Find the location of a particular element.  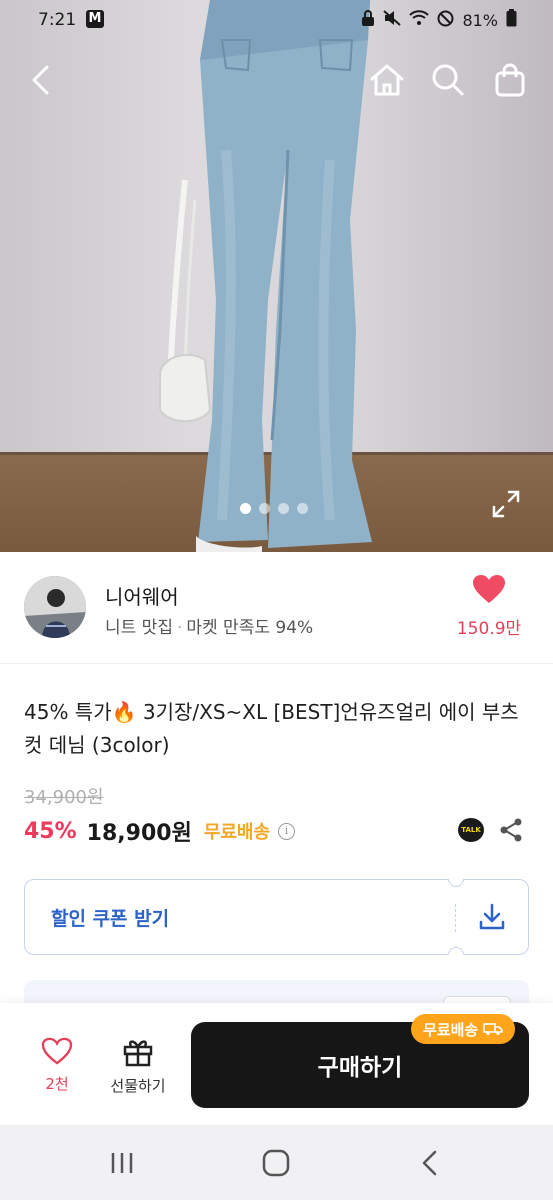

seller-favorite-count: 150.9만 is located at coordinates (489, 629).